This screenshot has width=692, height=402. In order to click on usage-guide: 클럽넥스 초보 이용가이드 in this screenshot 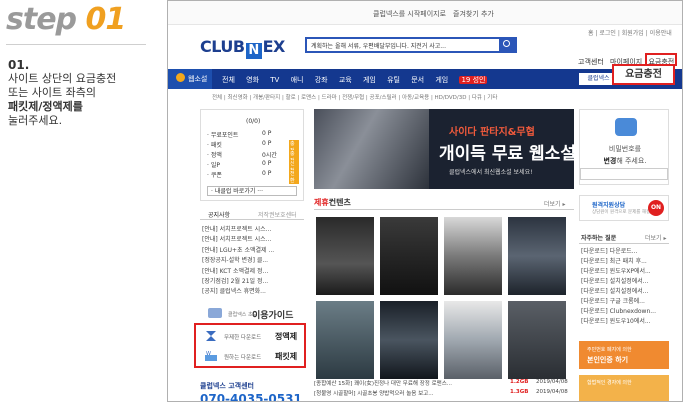, I will do `click(252, 314)`.